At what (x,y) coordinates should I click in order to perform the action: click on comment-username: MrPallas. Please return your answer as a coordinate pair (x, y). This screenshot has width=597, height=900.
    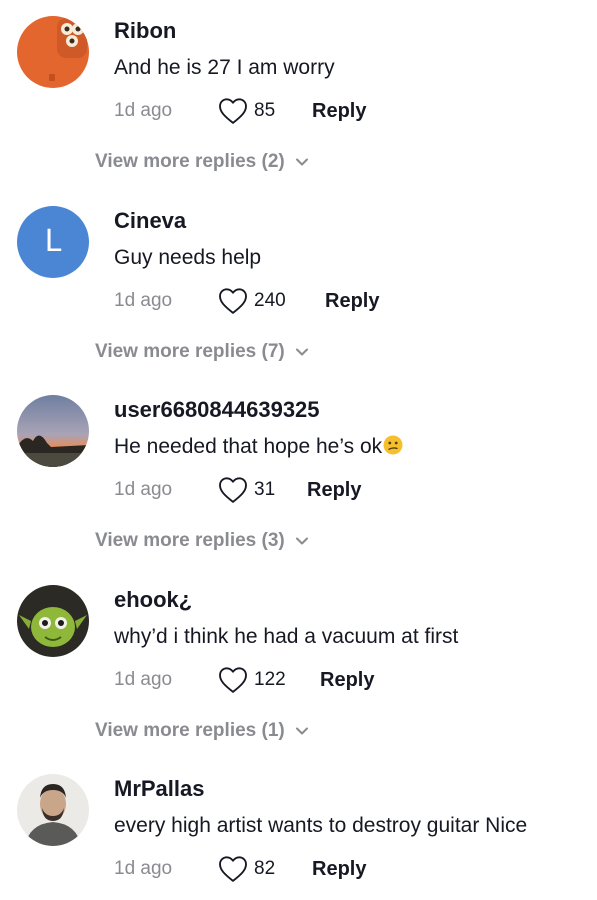
    Looking at the image, I should click on (159, 789).